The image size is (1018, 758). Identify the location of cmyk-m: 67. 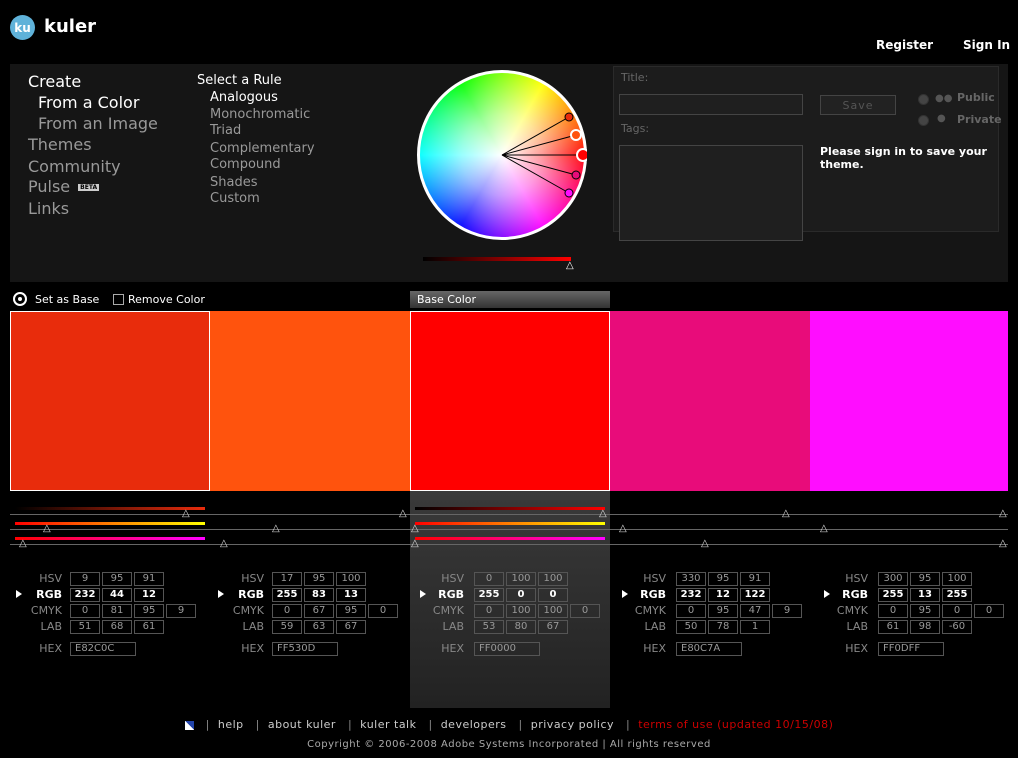
(319, 611).